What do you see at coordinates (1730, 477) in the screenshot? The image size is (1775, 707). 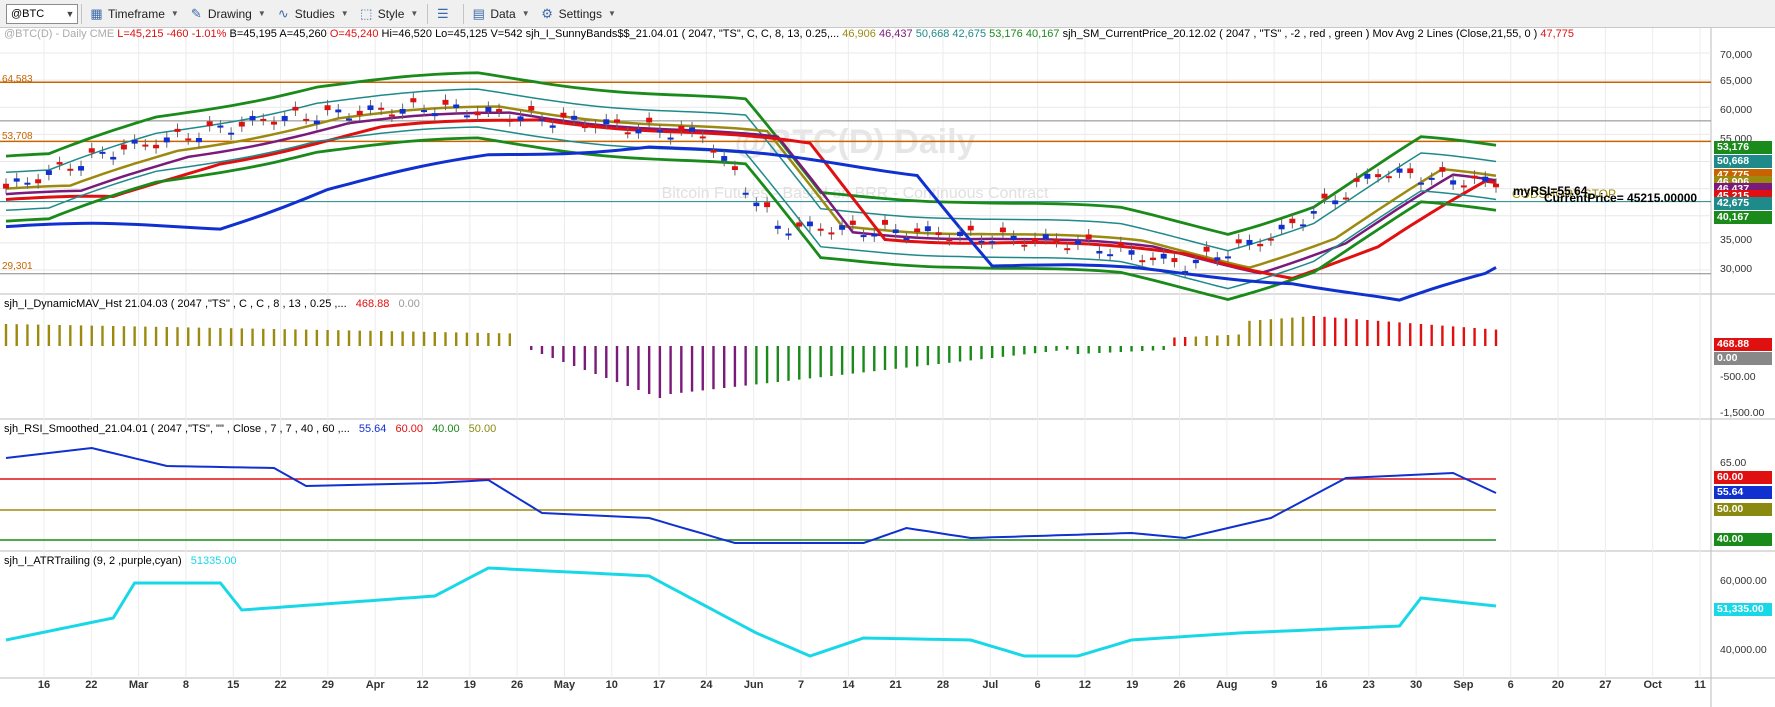 I see `rsi-tag-value: 60.00` at bounding box center [1730, 477].